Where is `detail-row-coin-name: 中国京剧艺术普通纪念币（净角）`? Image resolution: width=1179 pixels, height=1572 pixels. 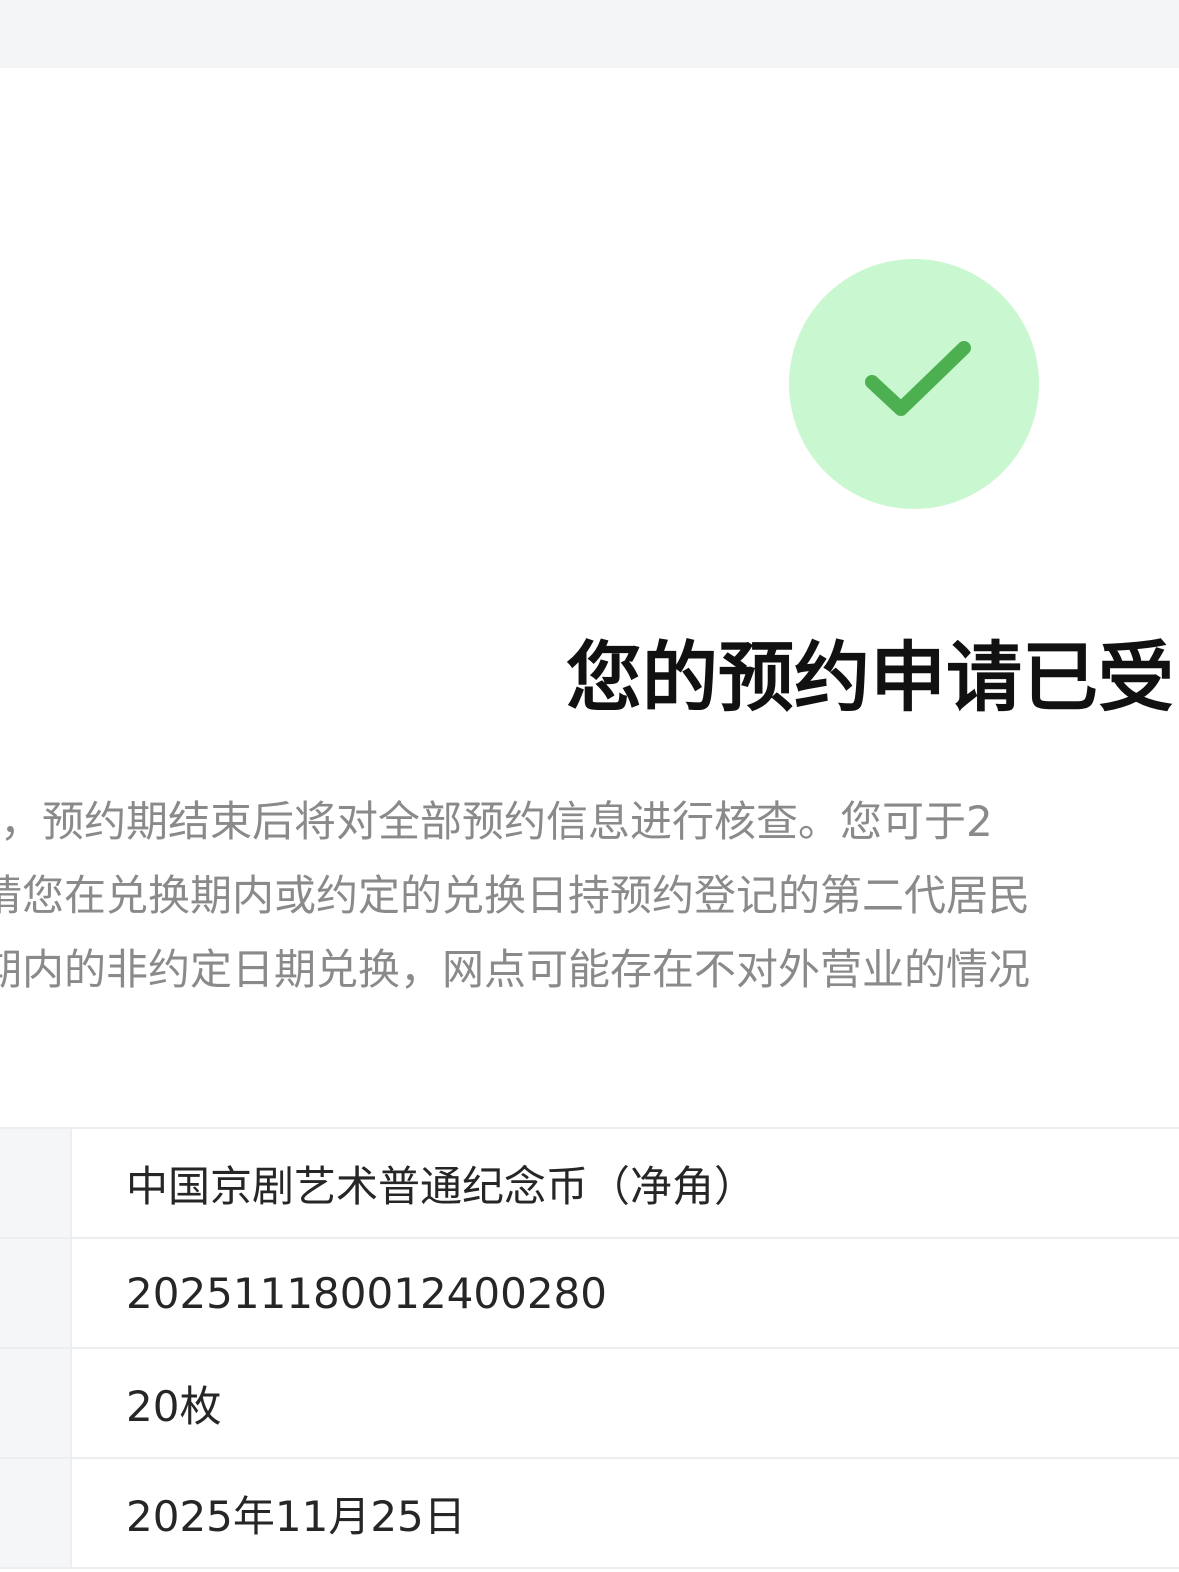 detail-row-coin-name: 中国京剧艺术普通纪念币（净角） is located at coordinates (589, 1184).